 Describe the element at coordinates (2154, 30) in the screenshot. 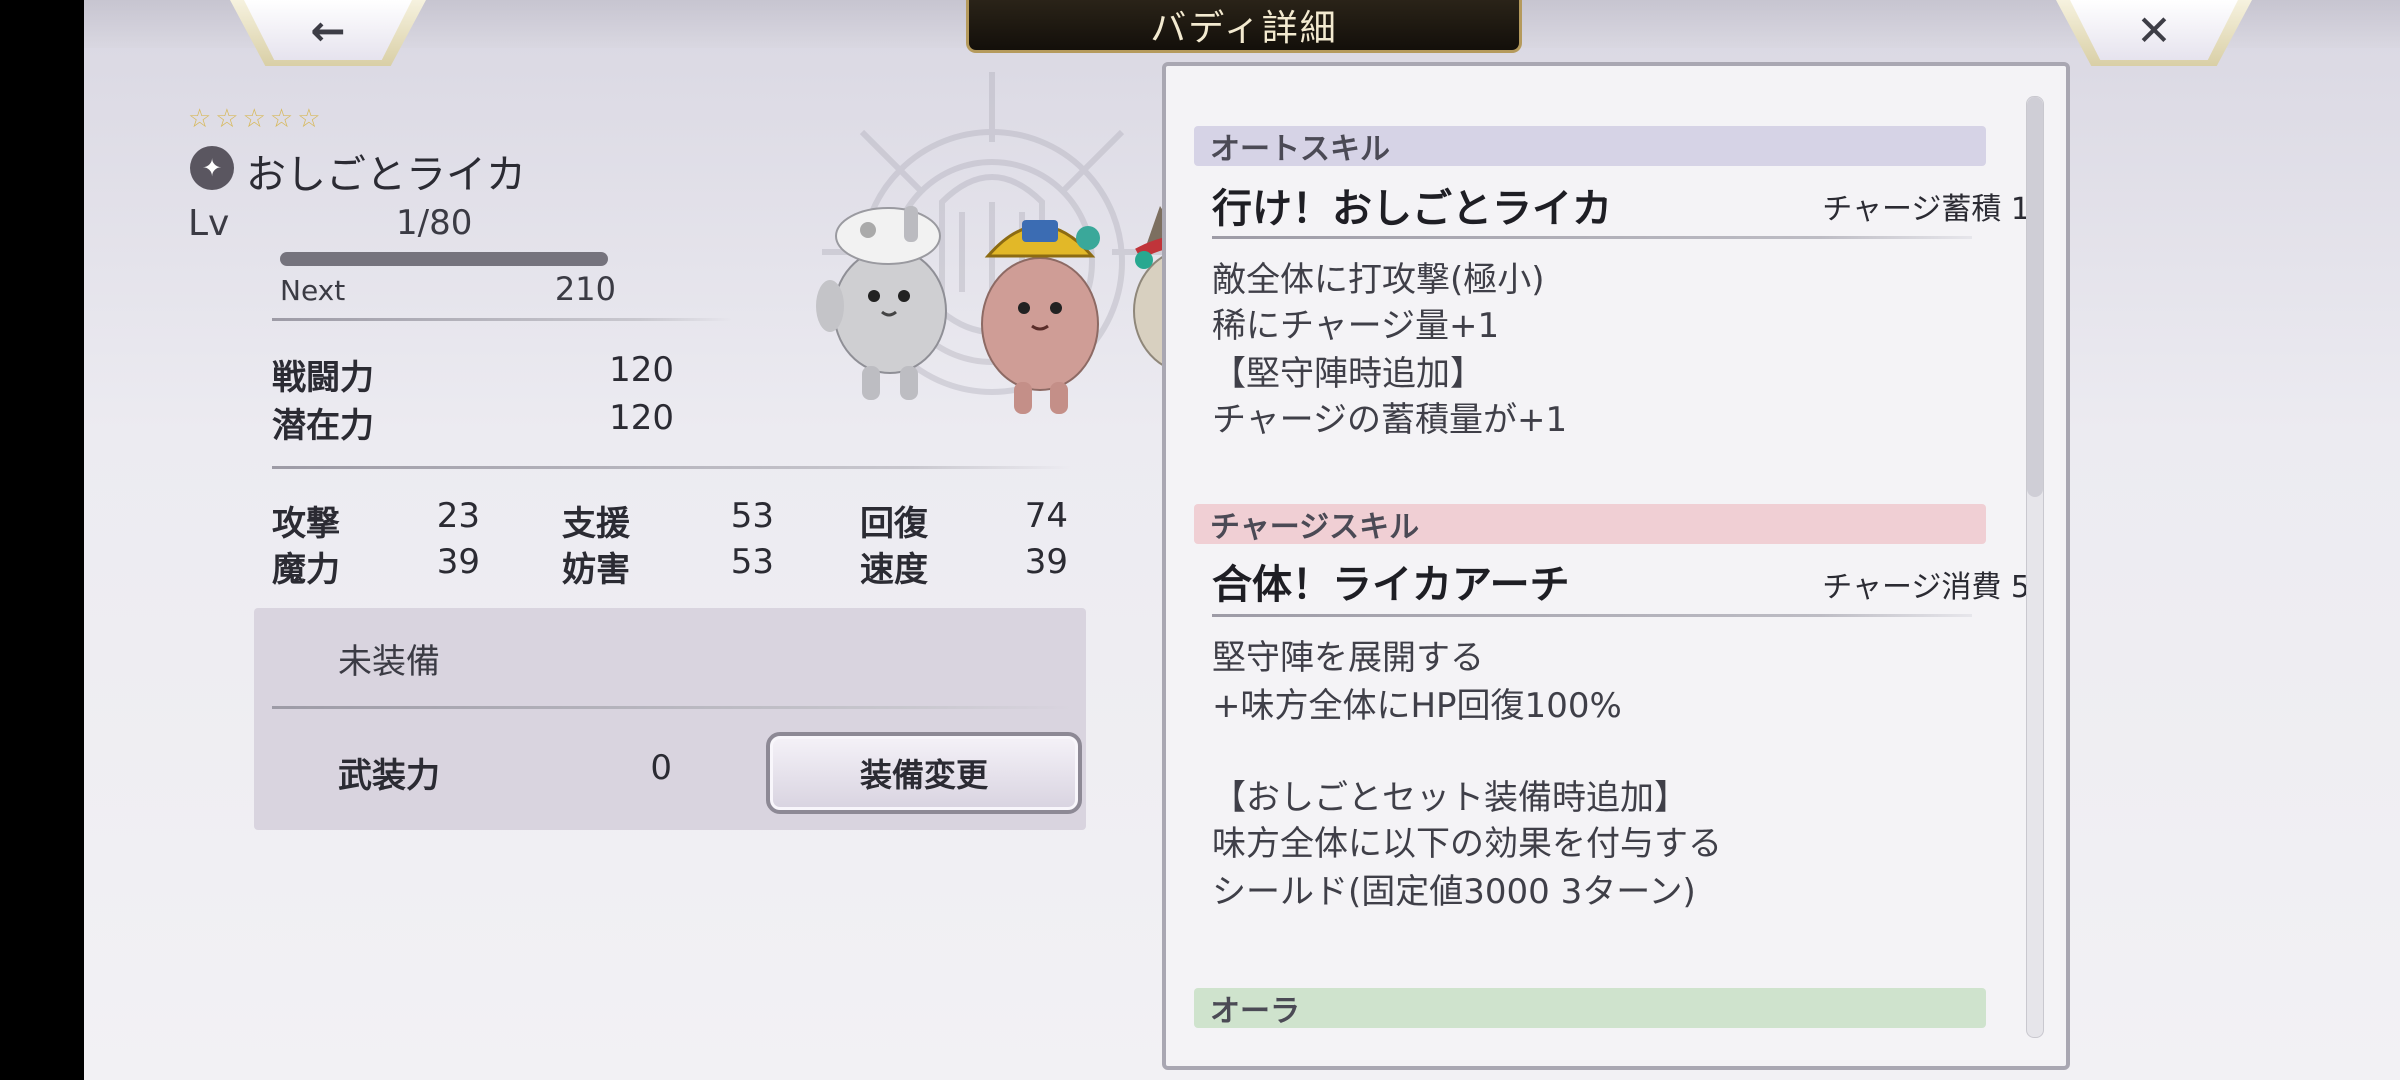

I see `close-icon: ✕` at that location.